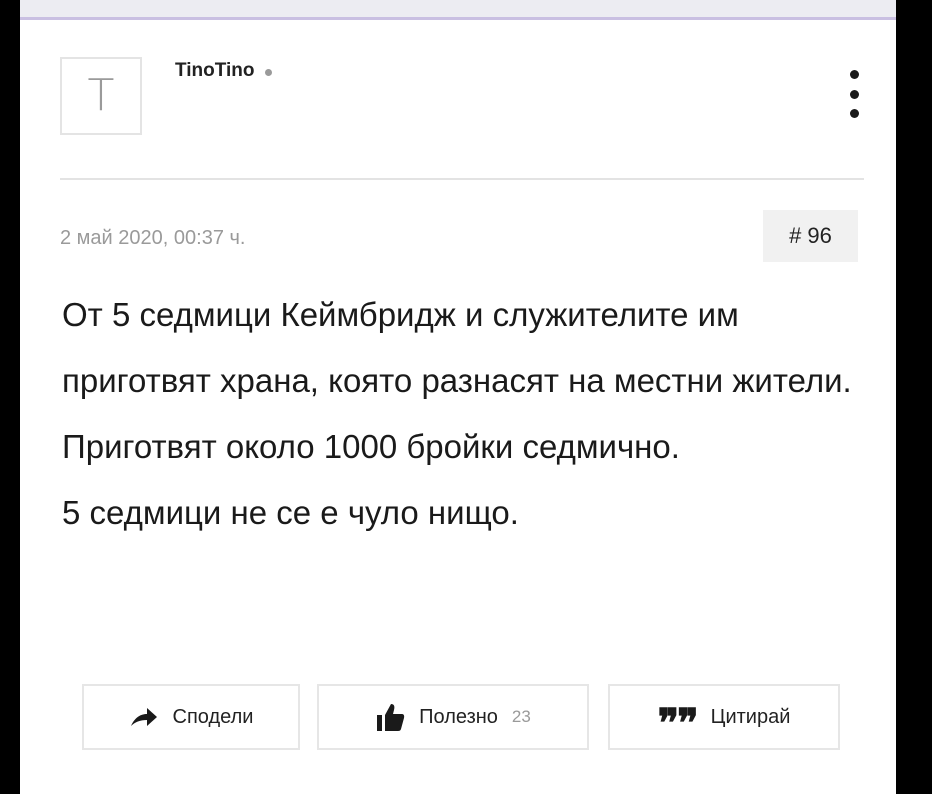 The height and width of the screenshot is (794, 932). I want to click on quote-label: Цитирай, so click(750, 716).